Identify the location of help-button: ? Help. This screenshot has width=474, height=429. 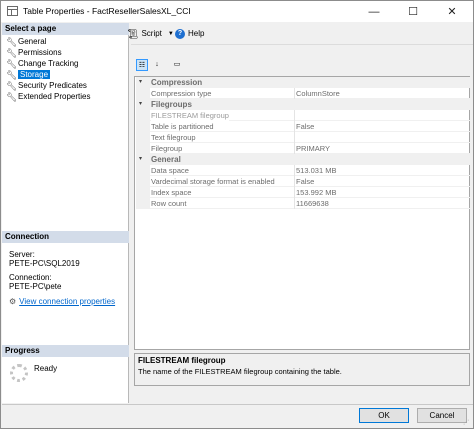
(189, 34).